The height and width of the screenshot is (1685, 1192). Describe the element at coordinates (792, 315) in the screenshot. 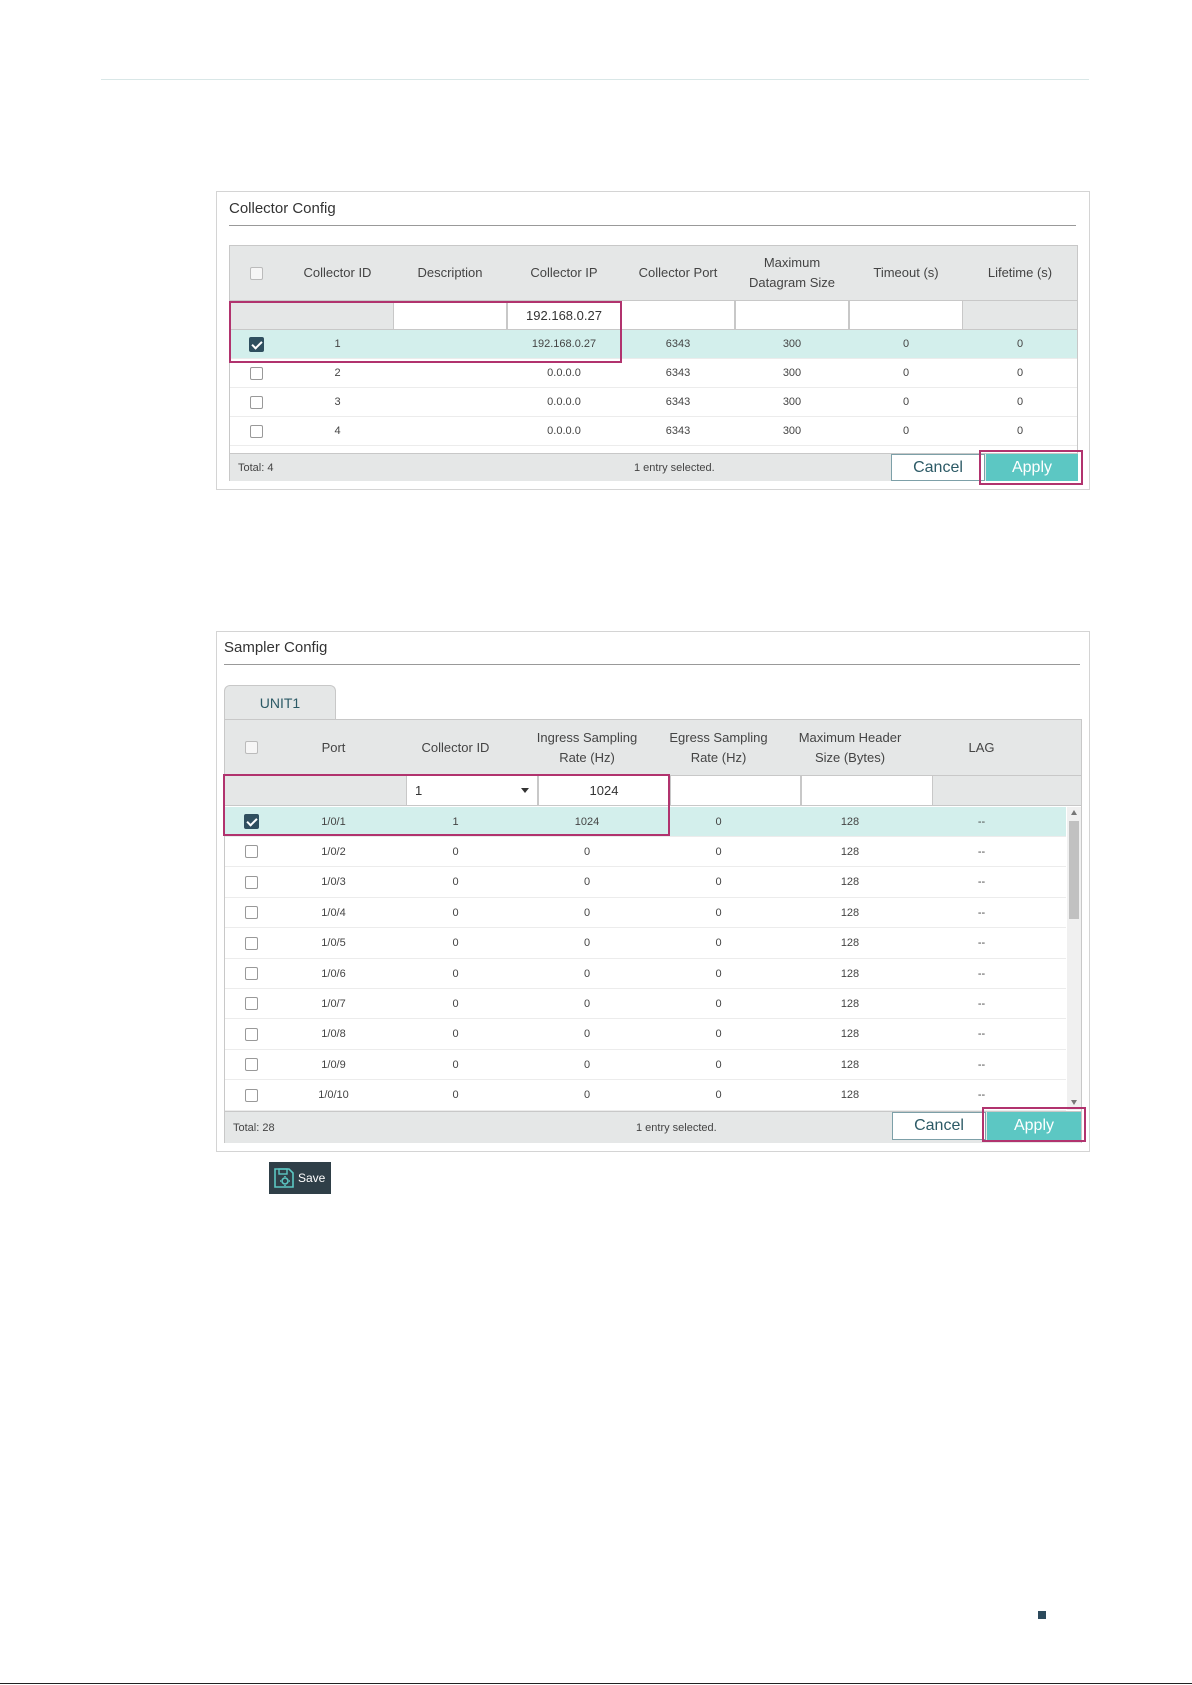

I see `datagram-size-input` at that location.